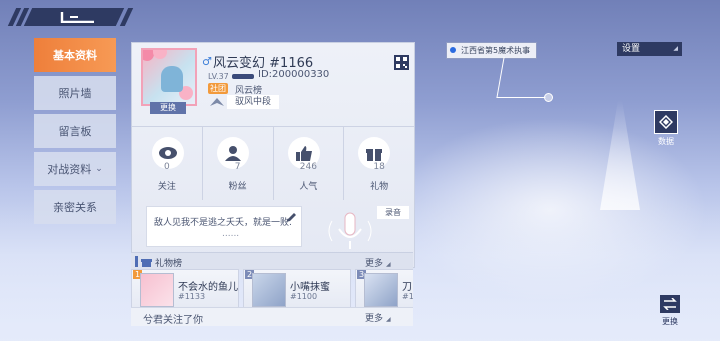 The image size is (720, 341). Describe the element at coordinates (548, 97) in the screenshot. I see `location-dot` at that location.